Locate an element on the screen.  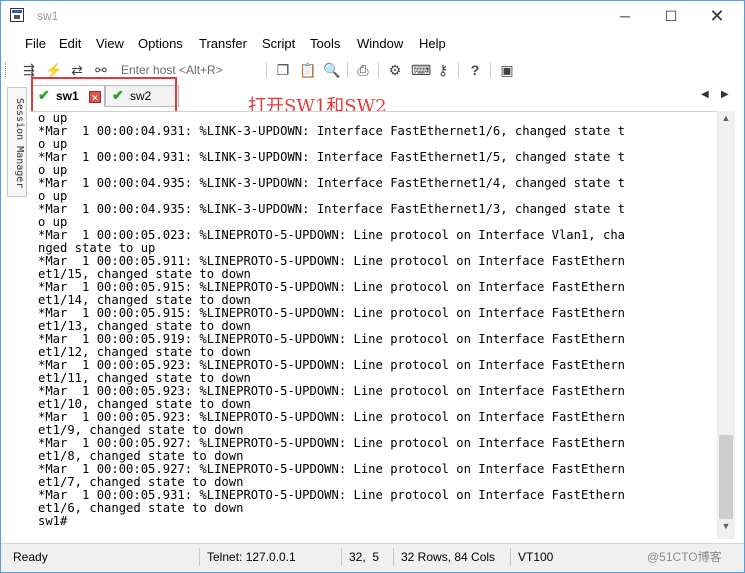
scroll-up-icon: ▲ is located at coordinates (726, 120).